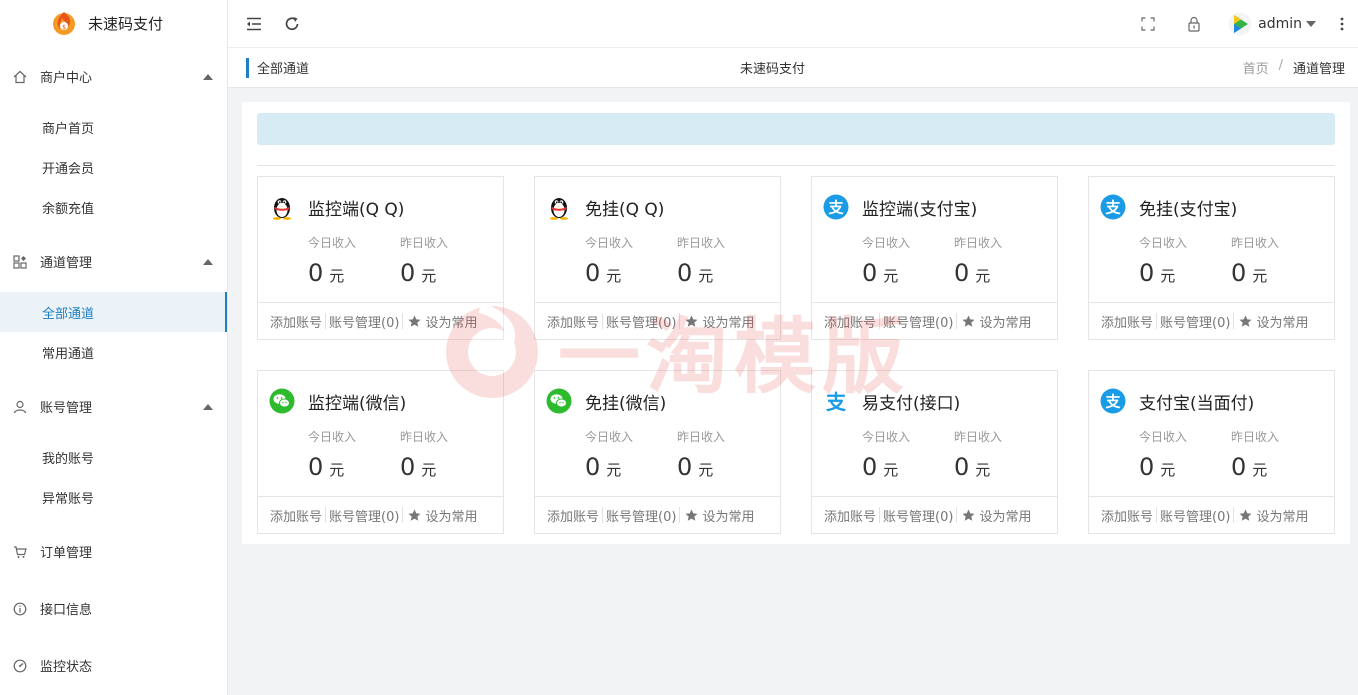  What do you see at coordinates (920, 209) in the screenshot?
I see `card-title: 监控端(支付宝)` at bounding box center [920, 209].